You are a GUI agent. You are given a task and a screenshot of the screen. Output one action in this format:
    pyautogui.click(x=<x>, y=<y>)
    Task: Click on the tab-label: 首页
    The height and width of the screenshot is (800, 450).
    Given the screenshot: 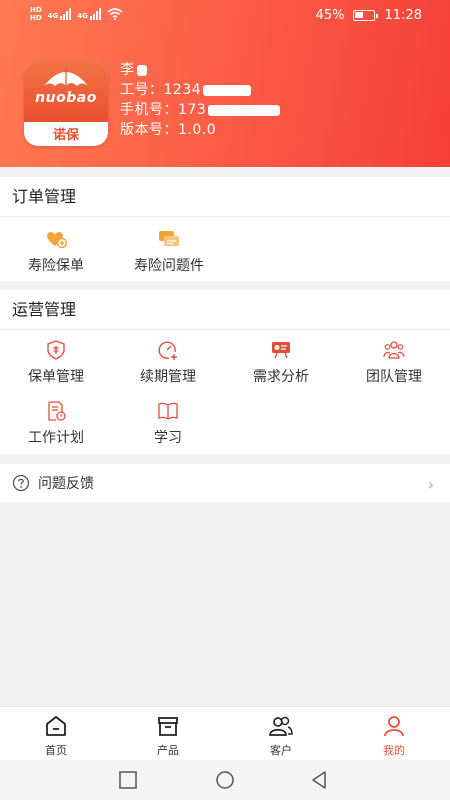 What is the action you would take?
    pyautogui.click(x=56, y=750)
    